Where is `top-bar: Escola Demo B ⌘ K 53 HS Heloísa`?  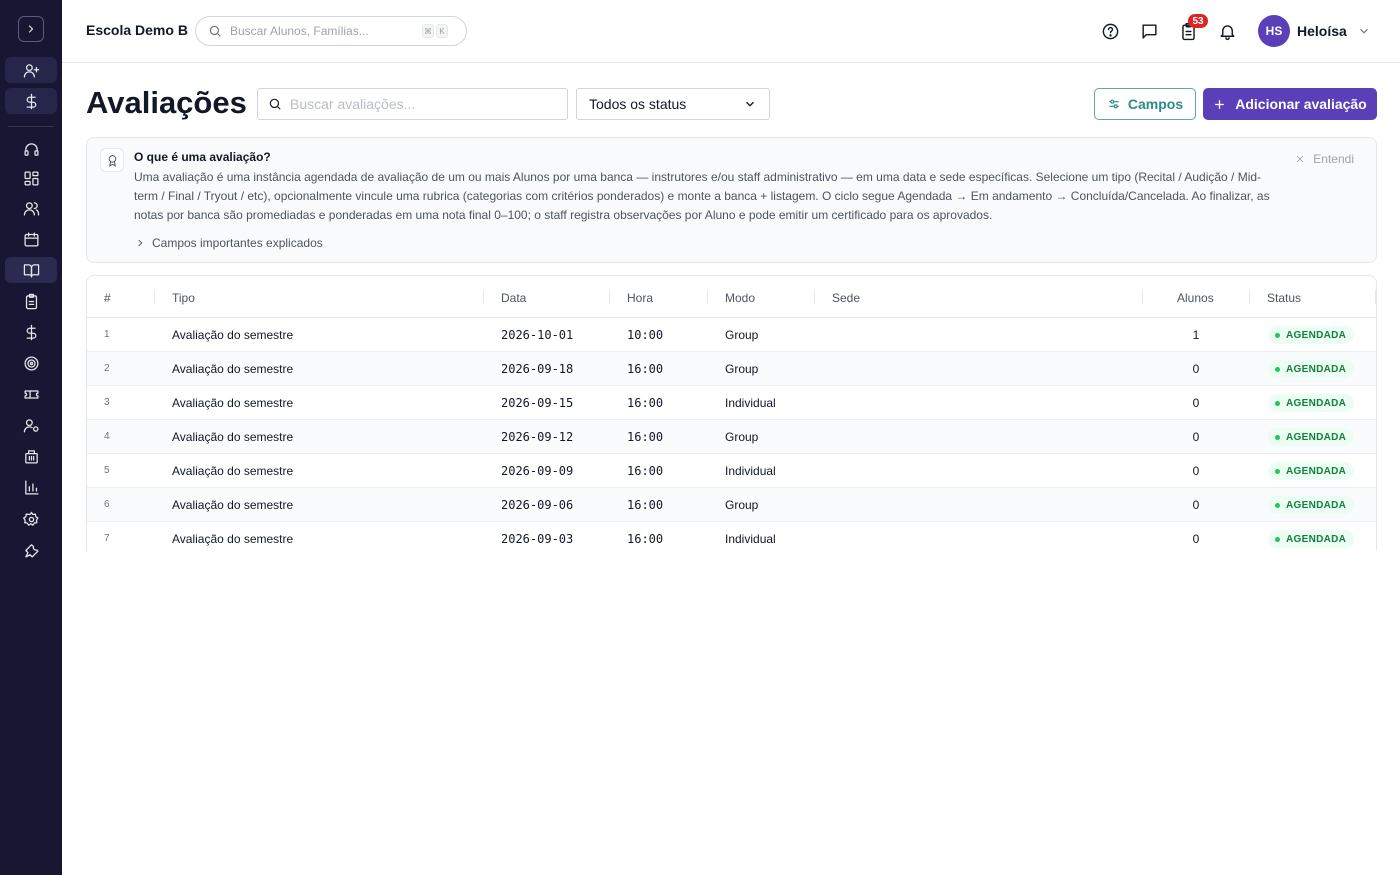 top-bar: Escola Demo B ⌘ K 53 HS Heloísa is located at coordinates (731, 31).